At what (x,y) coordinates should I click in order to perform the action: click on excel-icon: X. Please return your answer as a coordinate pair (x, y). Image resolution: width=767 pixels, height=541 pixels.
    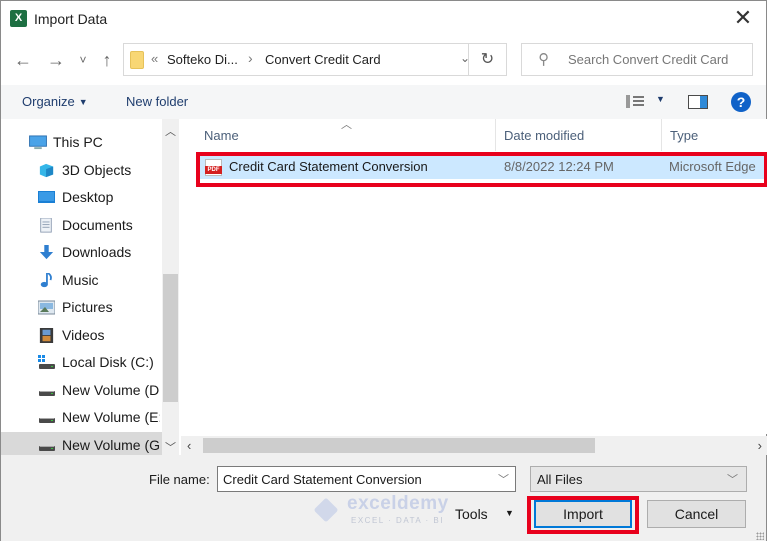
    Looking at the image, I should click on (21, 18).